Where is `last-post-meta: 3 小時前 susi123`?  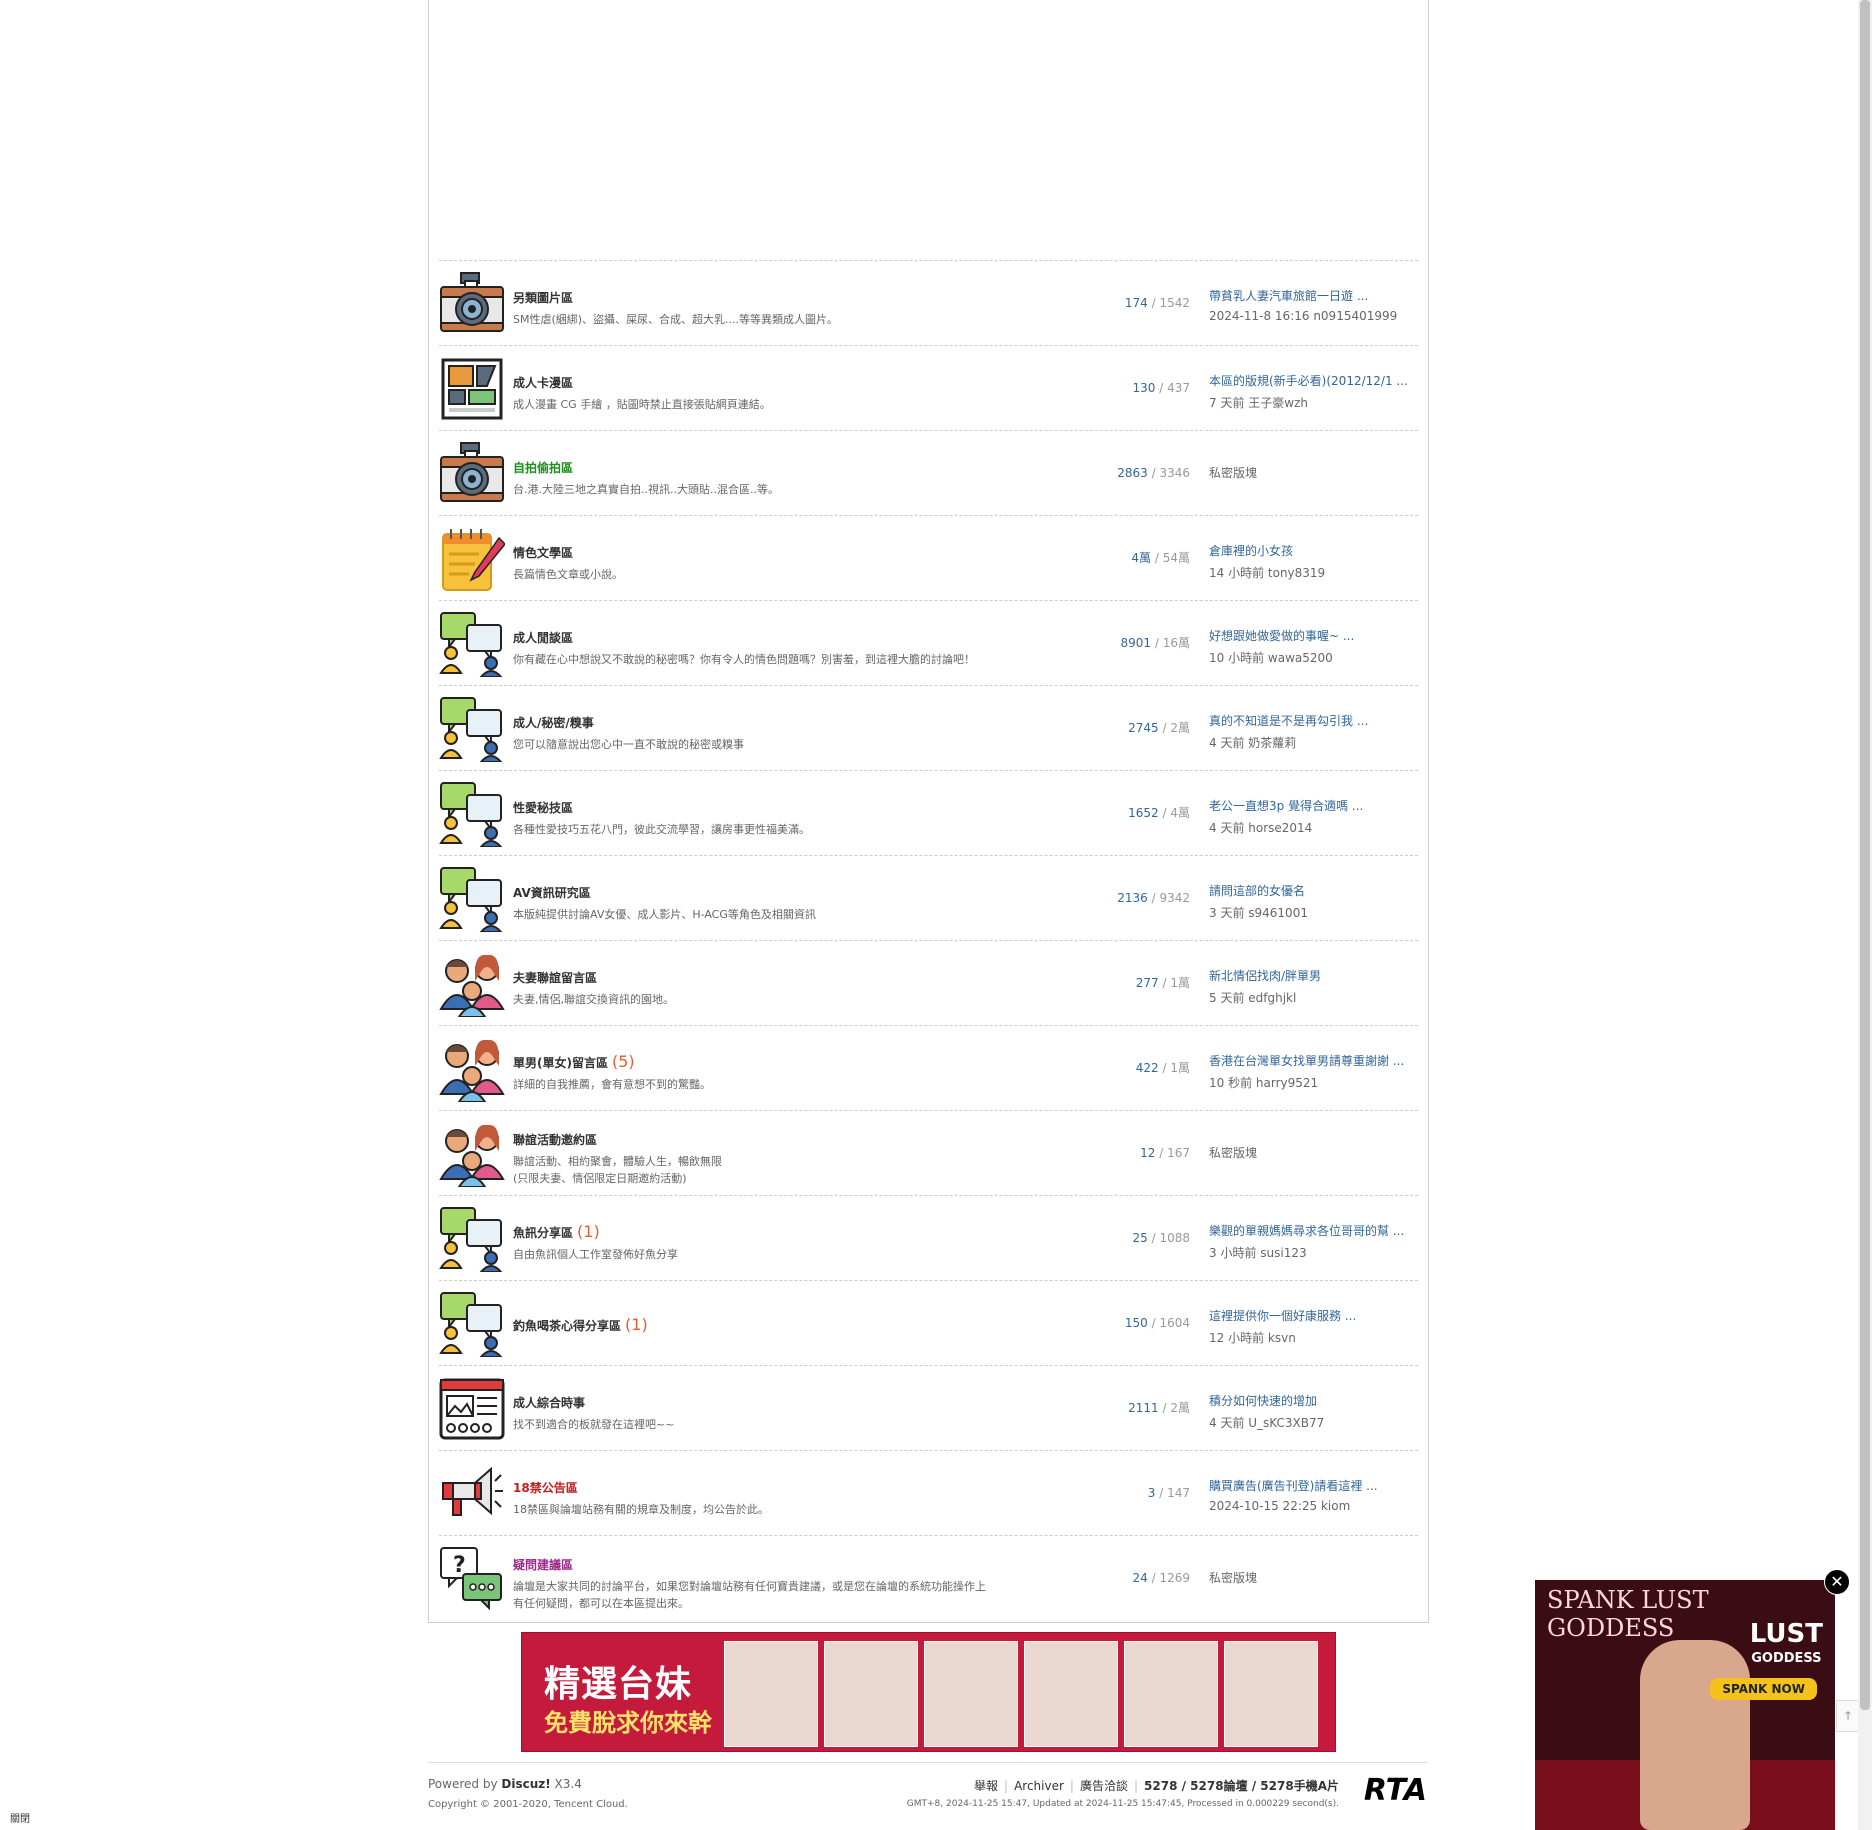
last-post-meta: 3 小時前 susi123 is located at coordinates (1311, 1252).